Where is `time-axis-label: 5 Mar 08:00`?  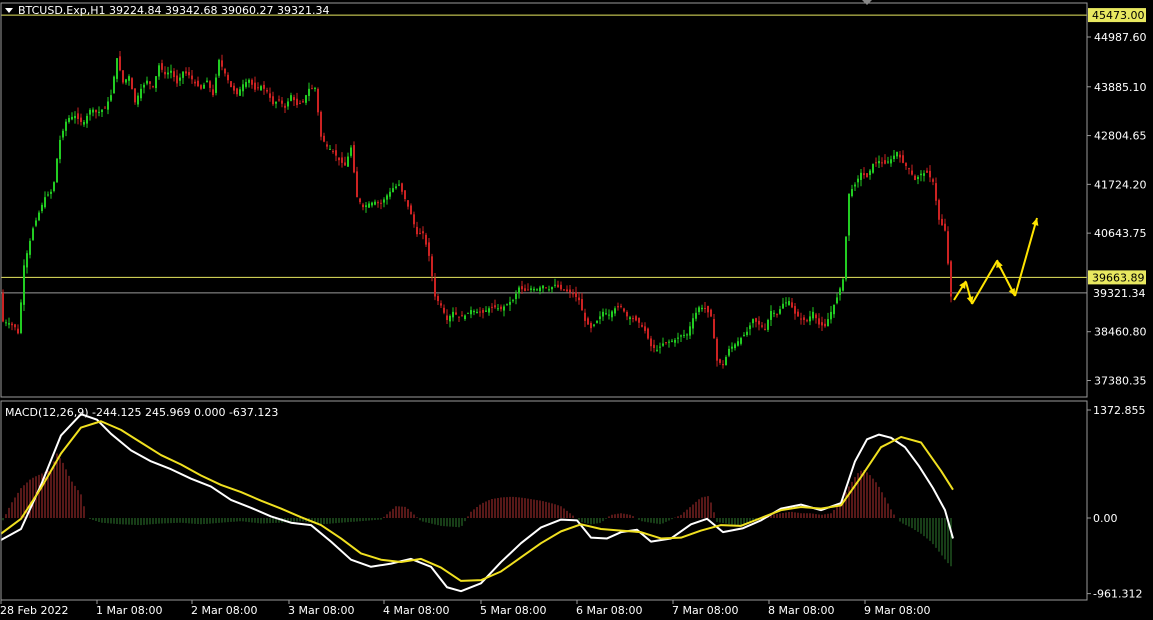 time-axis-label: 5 Mar 08:00 is located at coordinates (513, 610).